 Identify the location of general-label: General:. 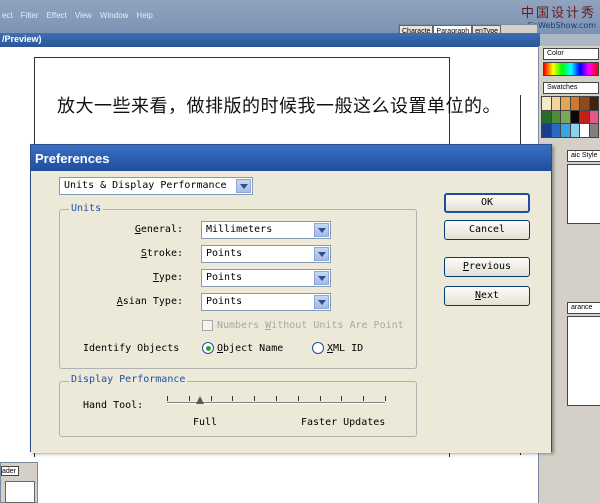
(158, 229).